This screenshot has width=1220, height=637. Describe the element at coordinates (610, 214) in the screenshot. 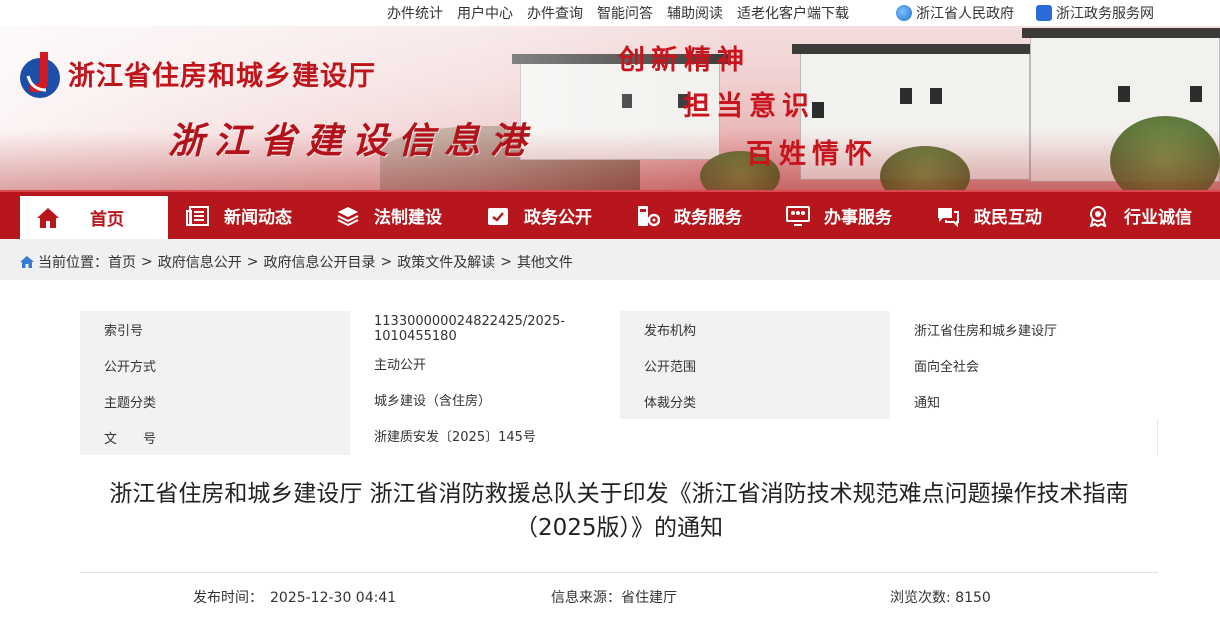

I see `main-navigation: 首页 新闻动态 法制建设 政务公开 政务服务 办事服务 政民互动 行业诚信` at that location.